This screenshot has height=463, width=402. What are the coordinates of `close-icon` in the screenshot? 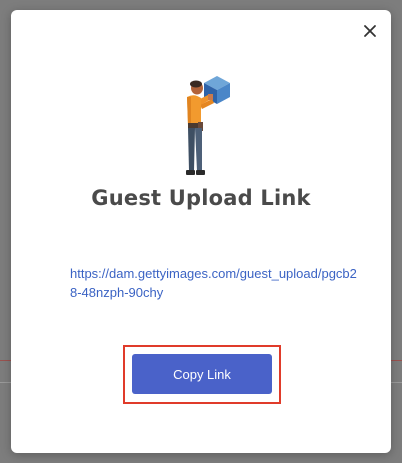 It's located at (370, 31).